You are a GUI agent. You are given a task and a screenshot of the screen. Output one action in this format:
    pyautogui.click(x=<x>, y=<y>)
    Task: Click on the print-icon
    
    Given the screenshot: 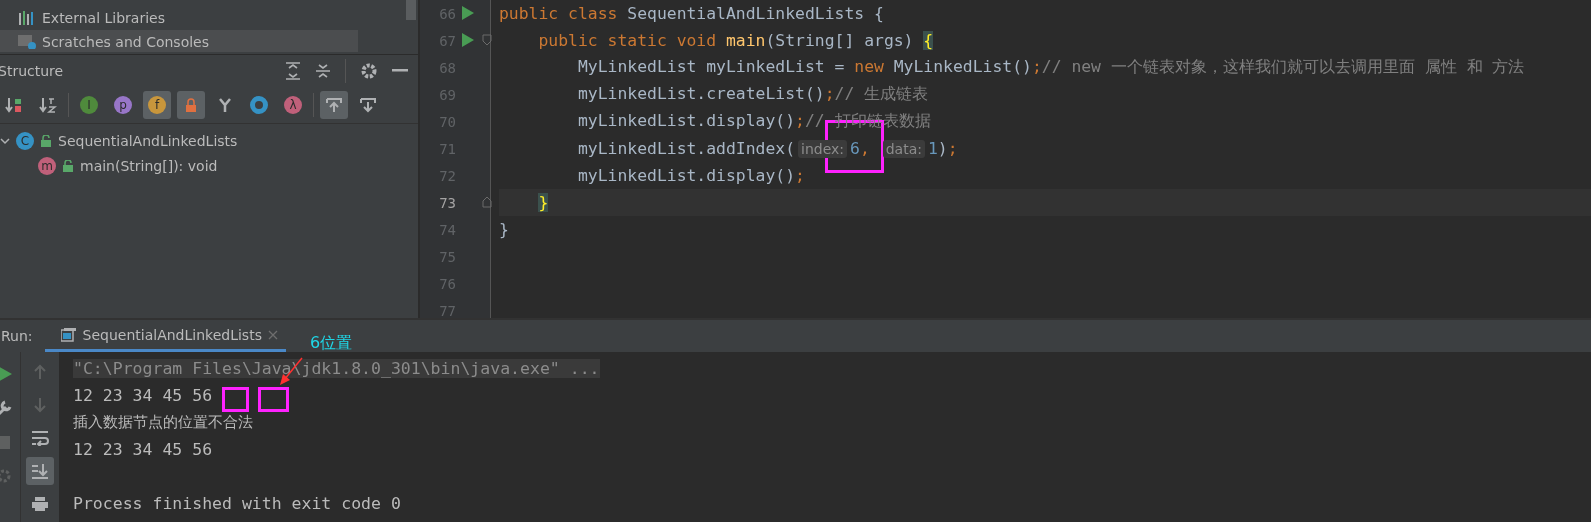 What is the action you would take?
    pyautogui.click(x=40, y=504)
    